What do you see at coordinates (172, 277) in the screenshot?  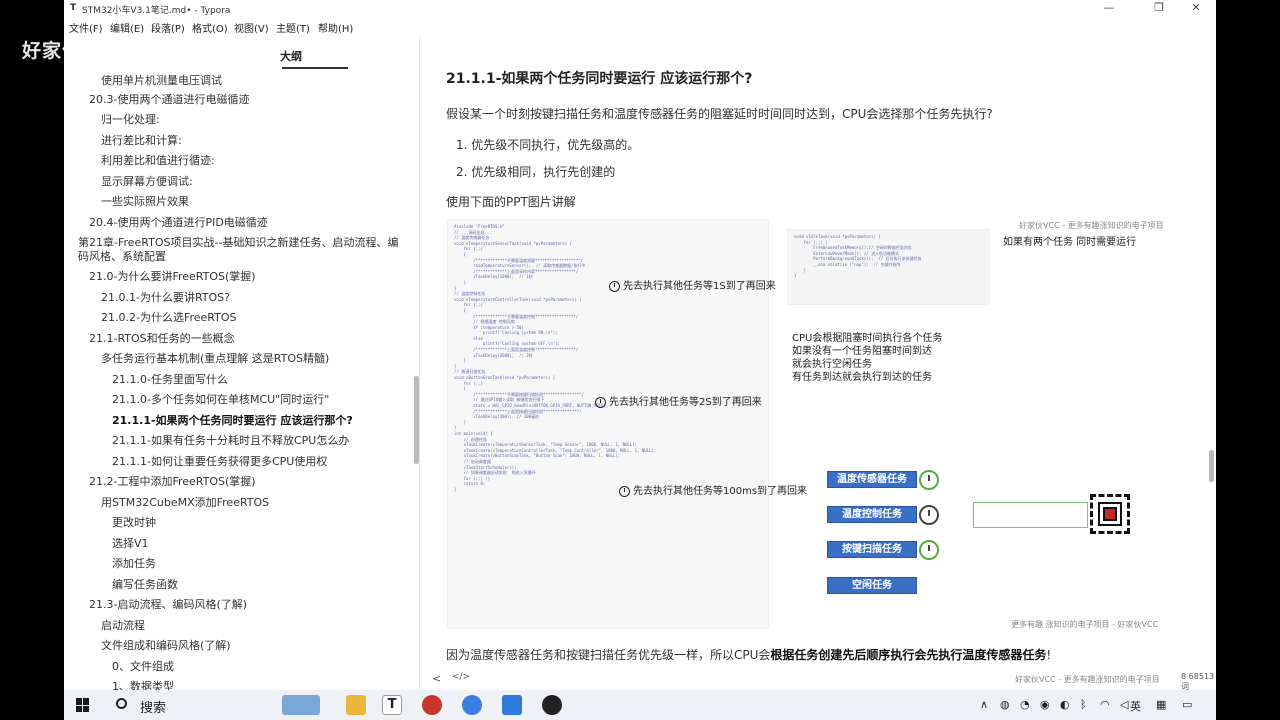 I see `outline-item: 21.0-为什么要讲FreeRTOS(掌握)` at bounding box center [172, 277].